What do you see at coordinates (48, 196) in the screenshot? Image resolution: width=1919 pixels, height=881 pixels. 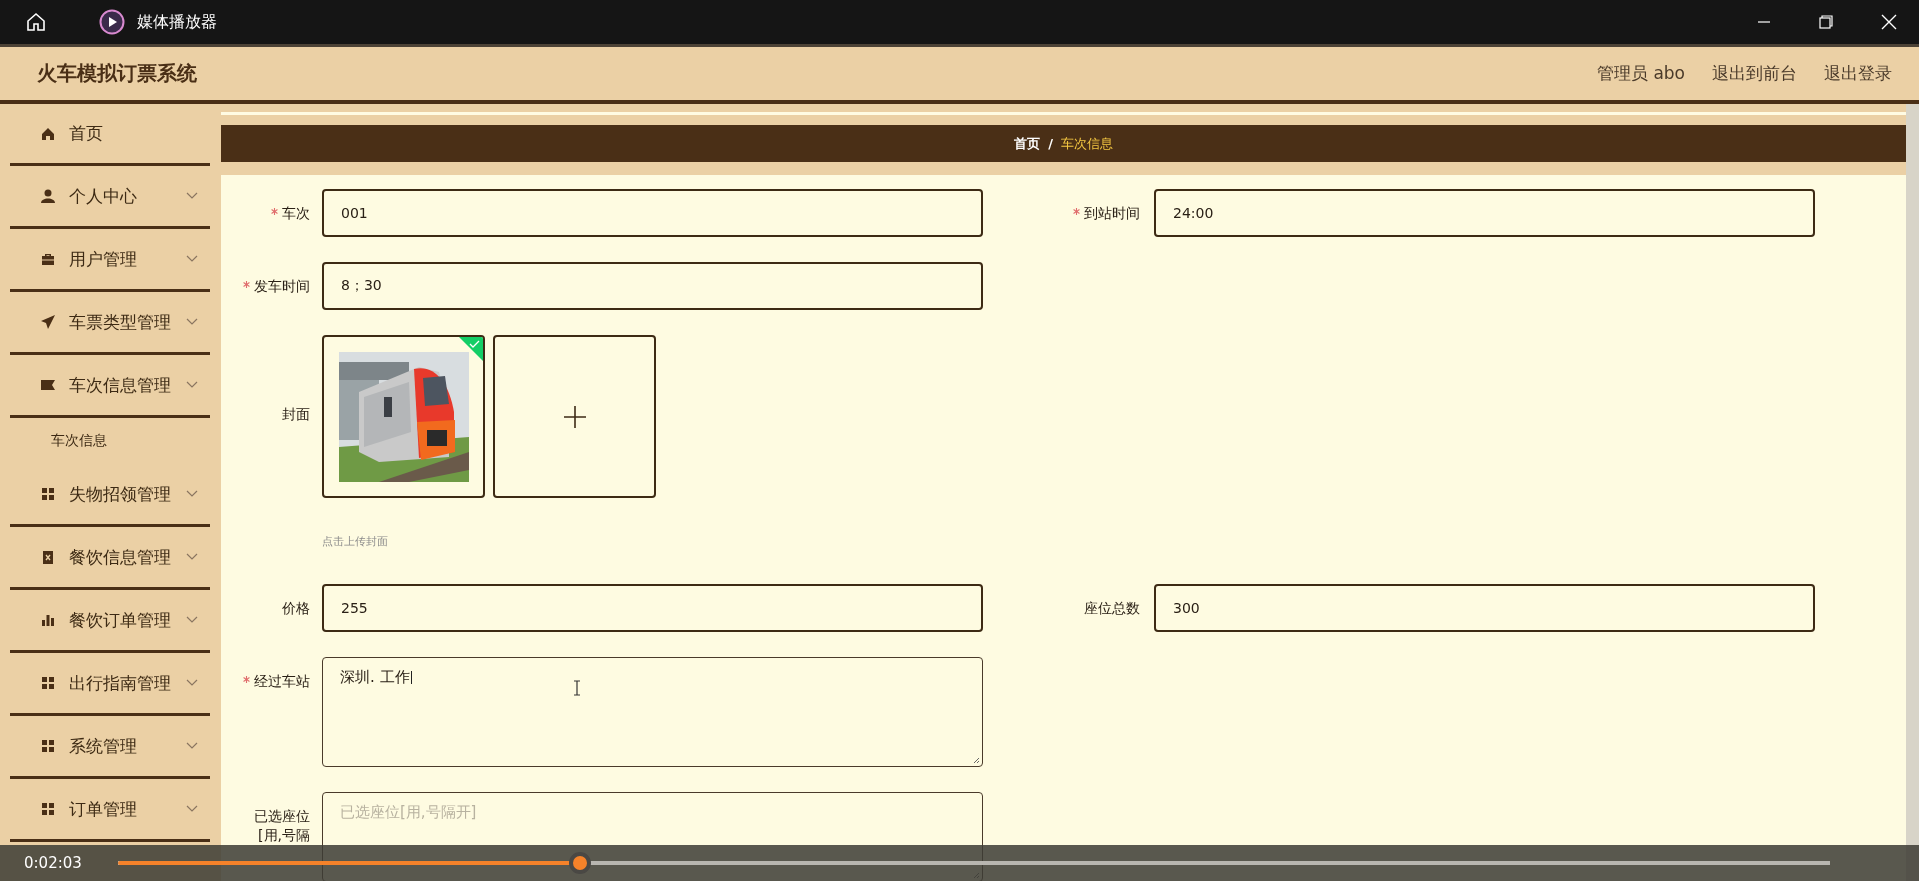 I see `user-icon` at bounding box center [48, 196].